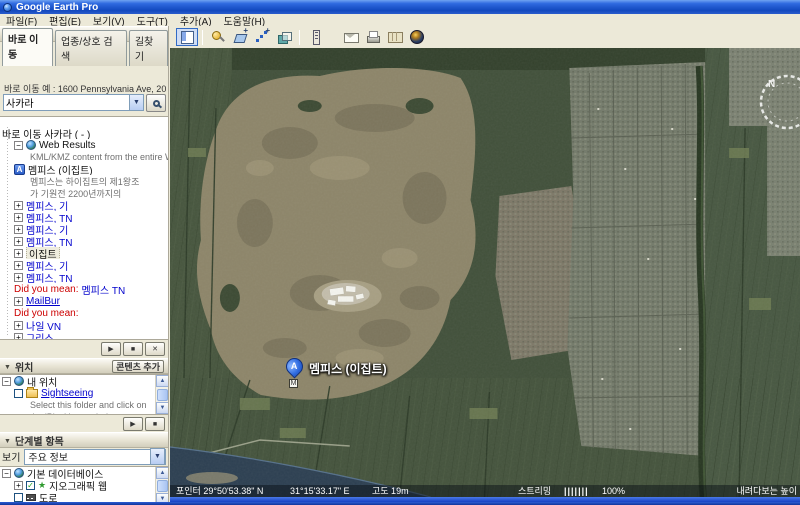 The width and height of the screenshot is (800, 505). I want to click on add-polygon-button, so click(240, 36).